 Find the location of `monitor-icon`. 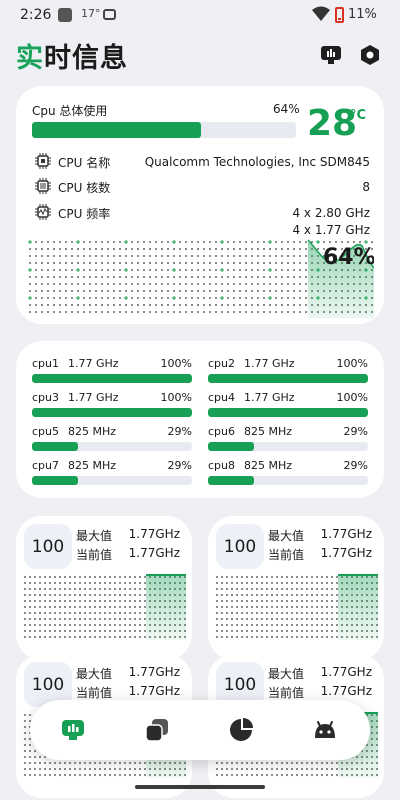

monitor-icon is located at coordinates (331, 55).